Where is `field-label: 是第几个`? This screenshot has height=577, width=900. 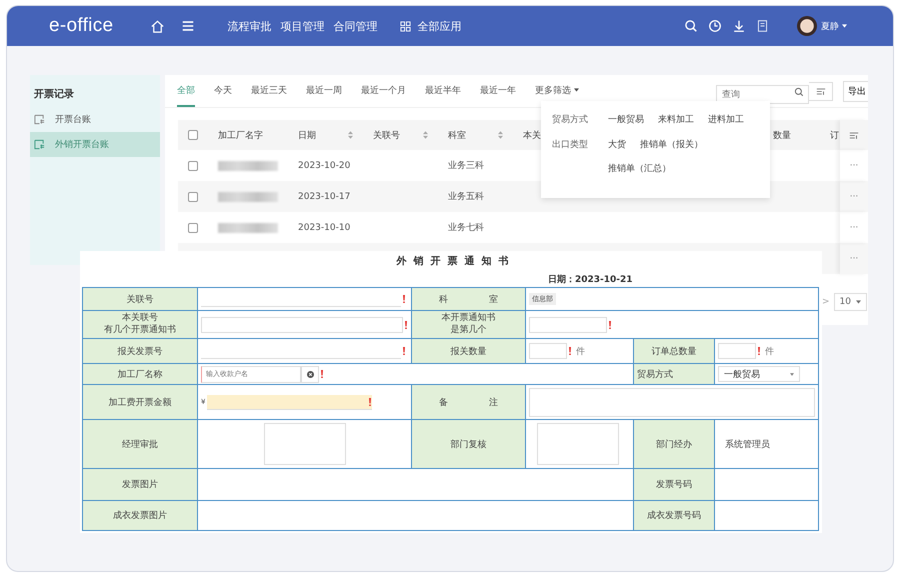 field-label: 是第几个 is located at coordinates (469, 330).